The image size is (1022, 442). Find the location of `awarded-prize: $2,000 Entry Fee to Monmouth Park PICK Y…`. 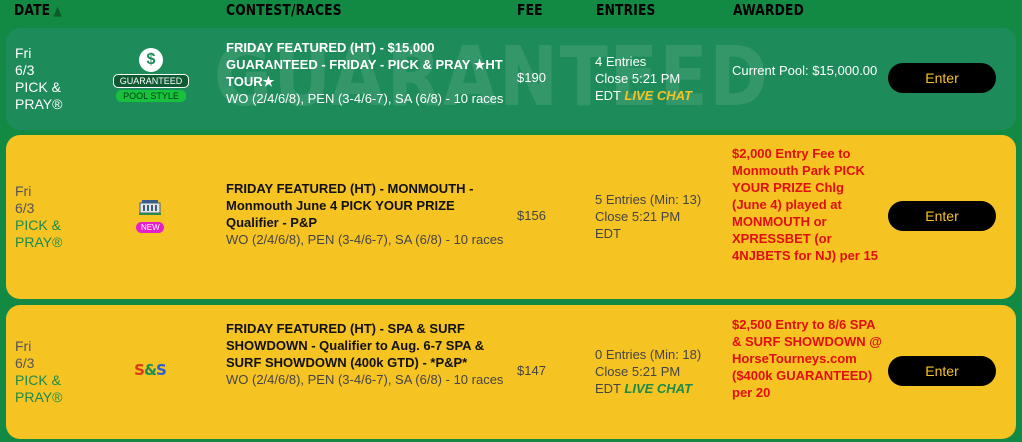

awarded-prize: $2,000 Entry Fee to Monmouth Park PICK Y… is located at coordinates (805, 204).